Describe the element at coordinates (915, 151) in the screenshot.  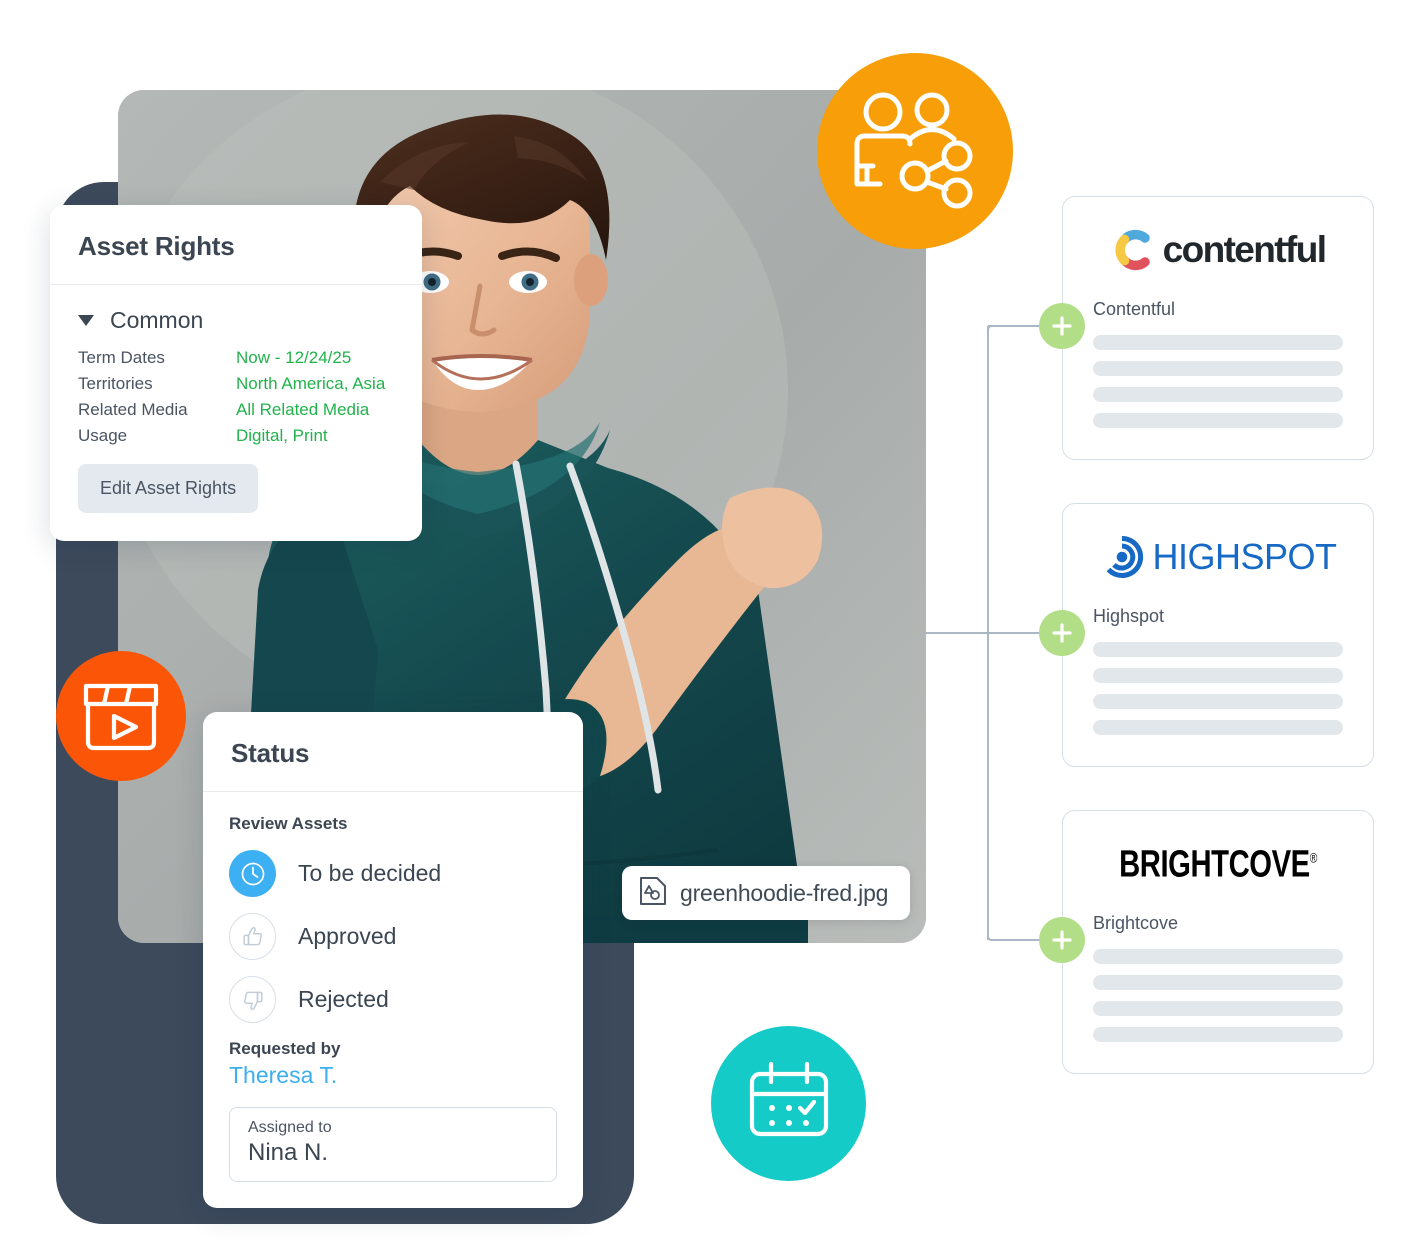
I see `share-people-icon` at that location.